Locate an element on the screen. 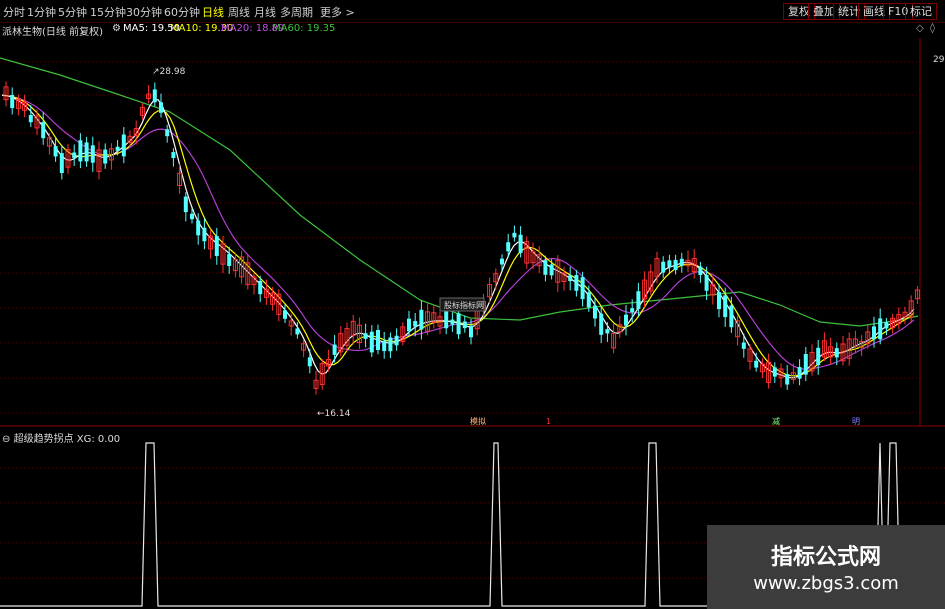  watermark: 指标公式网 www.zbgs3.com is located at coordinates (826, 567).